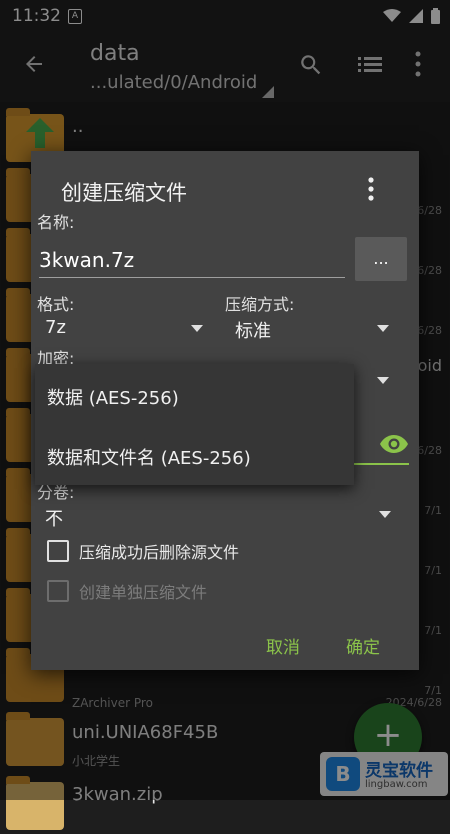 The width and height of the screenshot is (450, 834). I want to click on delete-after-label: 压缩成功后删除源文件, so click(159, 552).